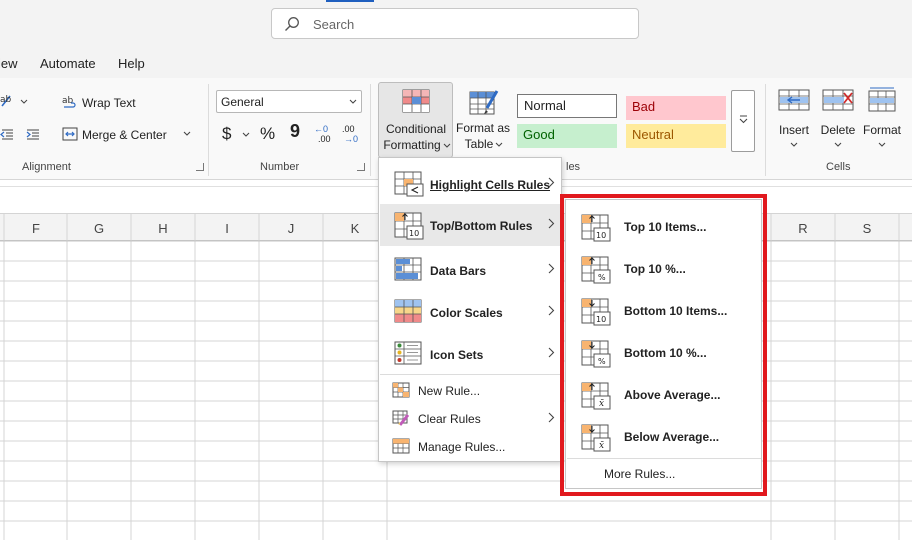 The image size is (912, 540). I want to click on menu-item-icon-sets: Icon Sets, so click(471, 354).